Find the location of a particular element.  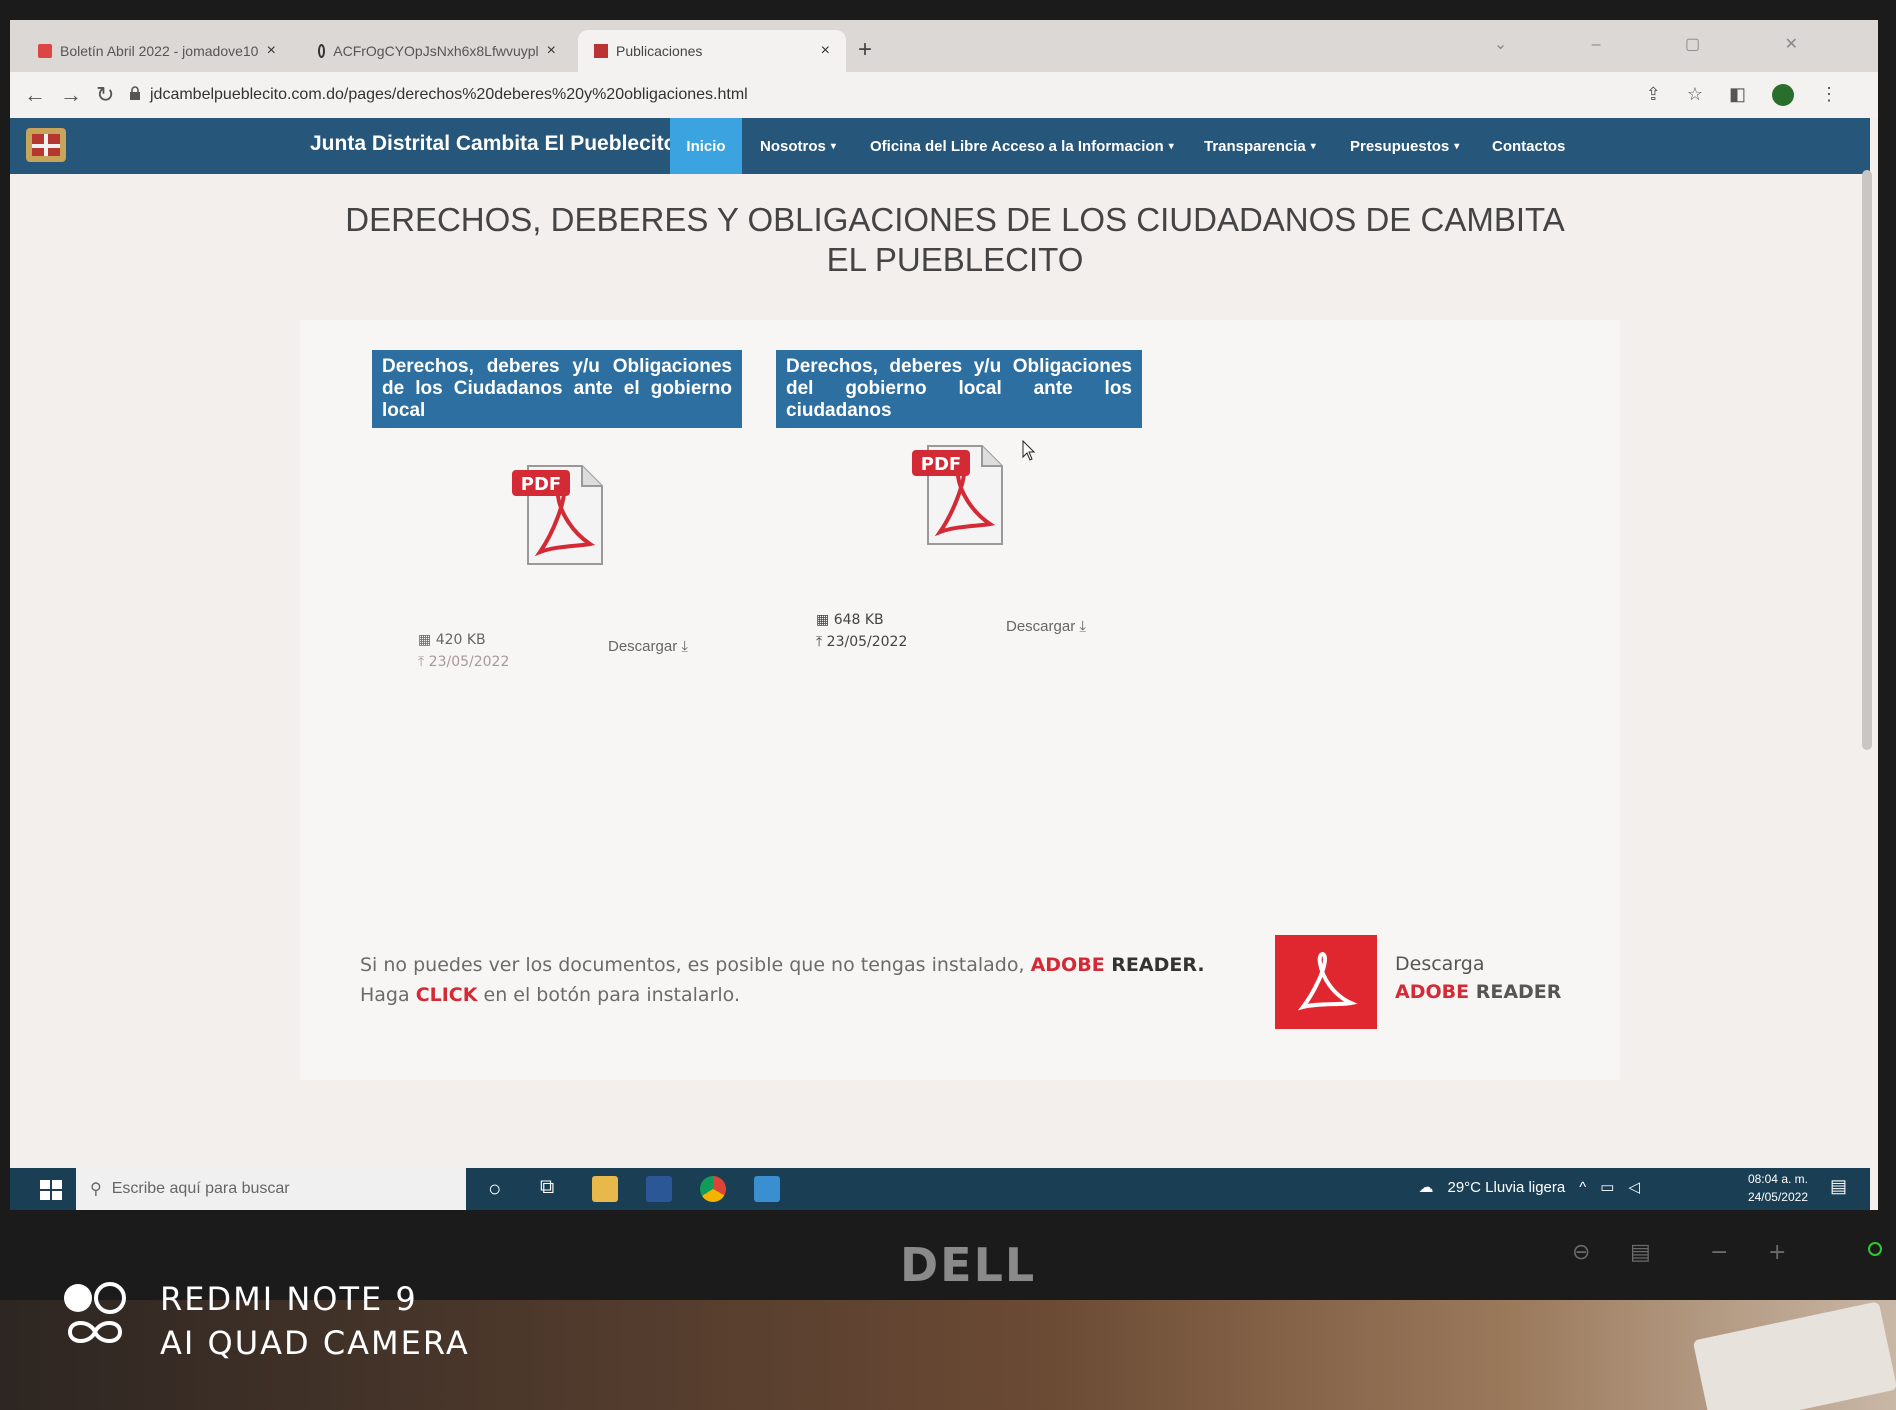

browser-tab-1: Boletín Abril 2022 - jomadove10 × is located at coordinates (157, 51).